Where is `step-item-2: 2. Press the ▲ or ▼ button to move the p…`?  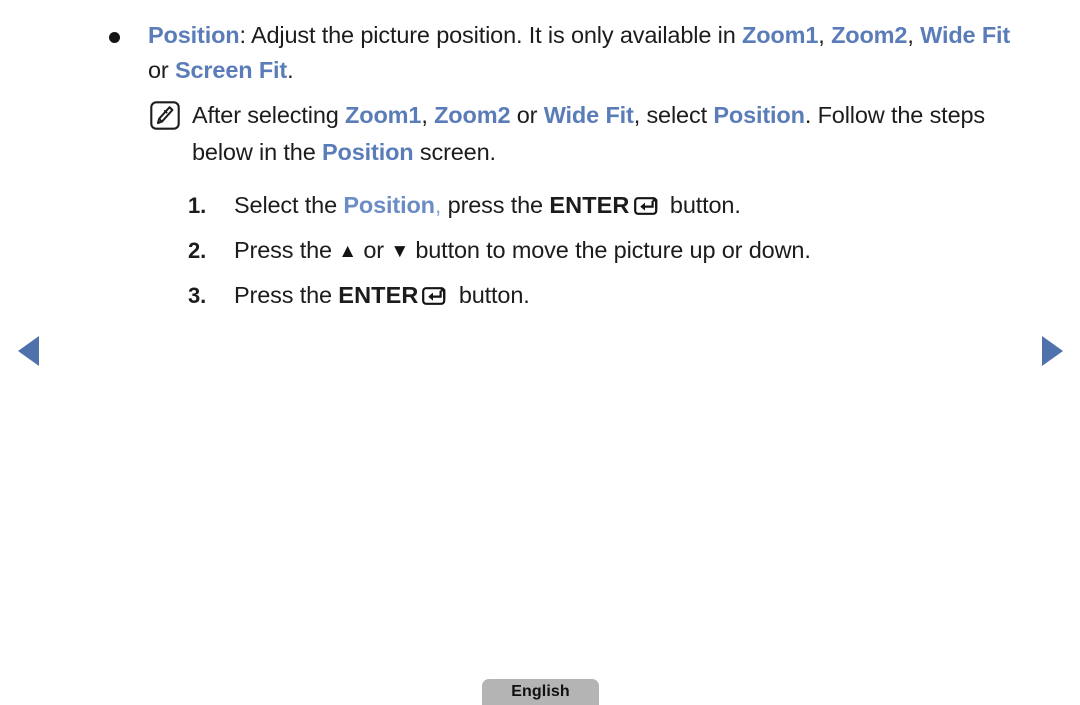 step-item-2: 2. Press the ▲ or ▼ button to move the p… is located at coordinates (611, 250).